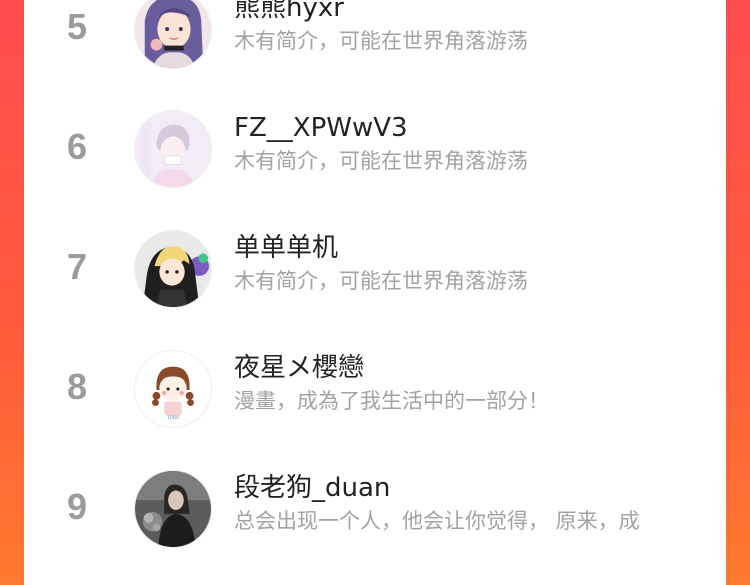 The image size is (750, 585). What do you see at coordinates (289, 12) in the screenshot?
I see `user-name: 熊熊hyxr` at bounding box center [289, 12].